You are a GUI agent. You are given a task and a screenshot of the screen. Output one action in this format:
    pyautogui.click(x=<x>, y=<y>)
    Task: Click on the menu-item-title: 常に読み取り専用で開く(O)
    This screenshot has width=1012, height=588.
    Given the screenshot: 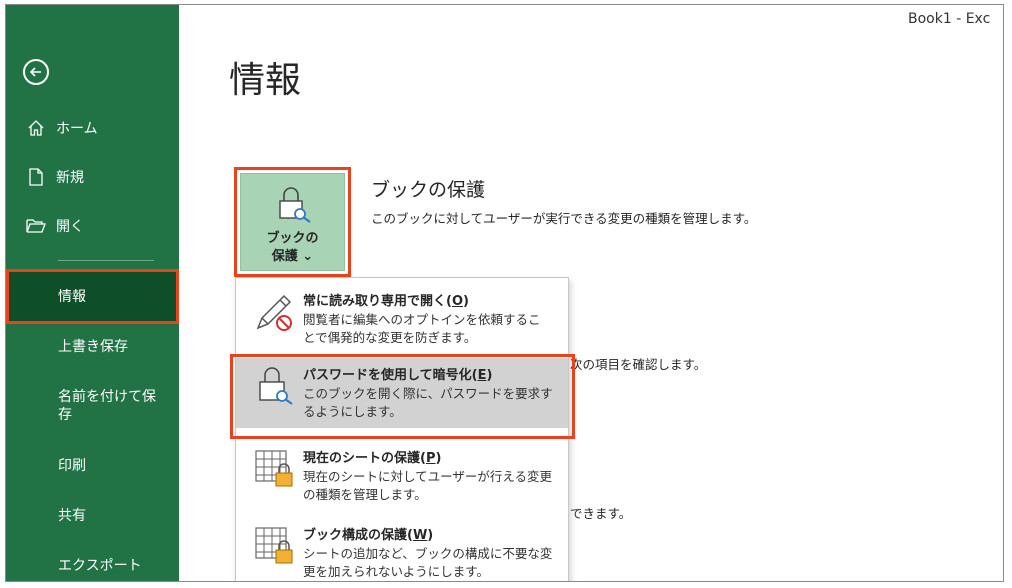 What is the action you would take?
    pyautogui.click(x=386, y=301)
    